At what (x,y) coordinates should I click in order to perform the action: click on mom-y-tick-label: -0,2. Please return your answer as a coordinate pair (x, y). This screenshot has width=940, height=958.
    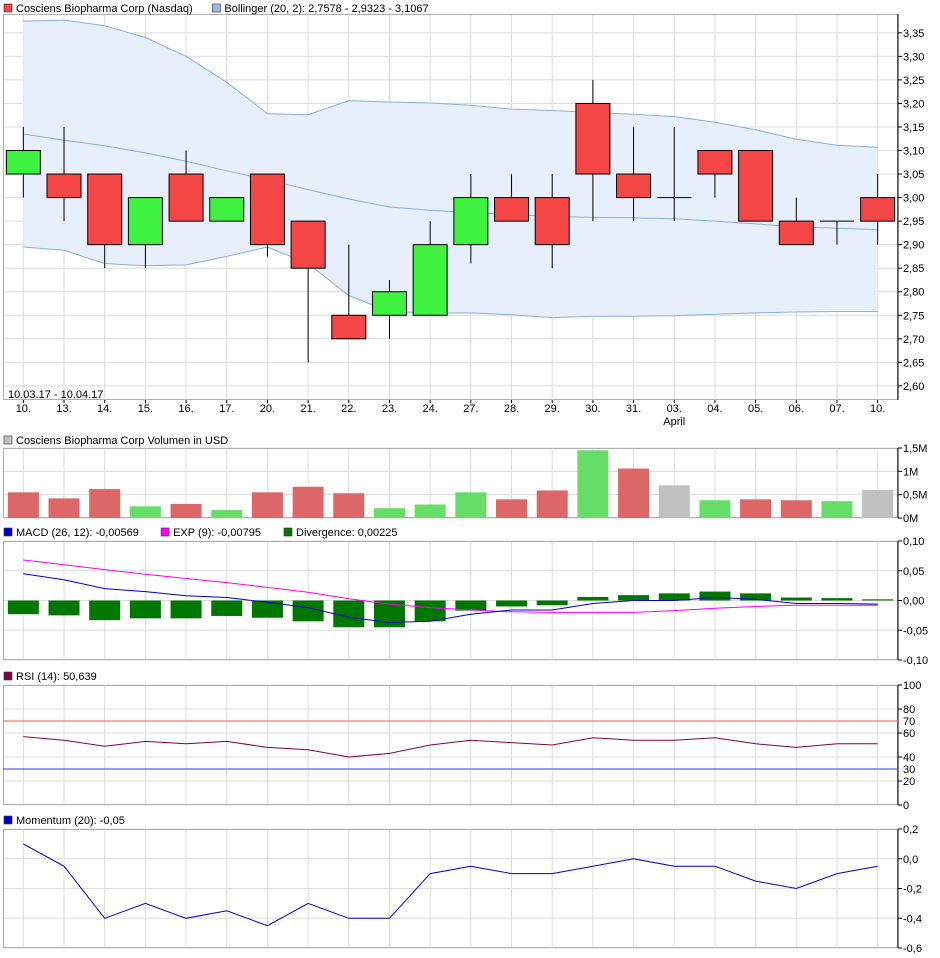
    Looking at the image, I should click on (912, 890).